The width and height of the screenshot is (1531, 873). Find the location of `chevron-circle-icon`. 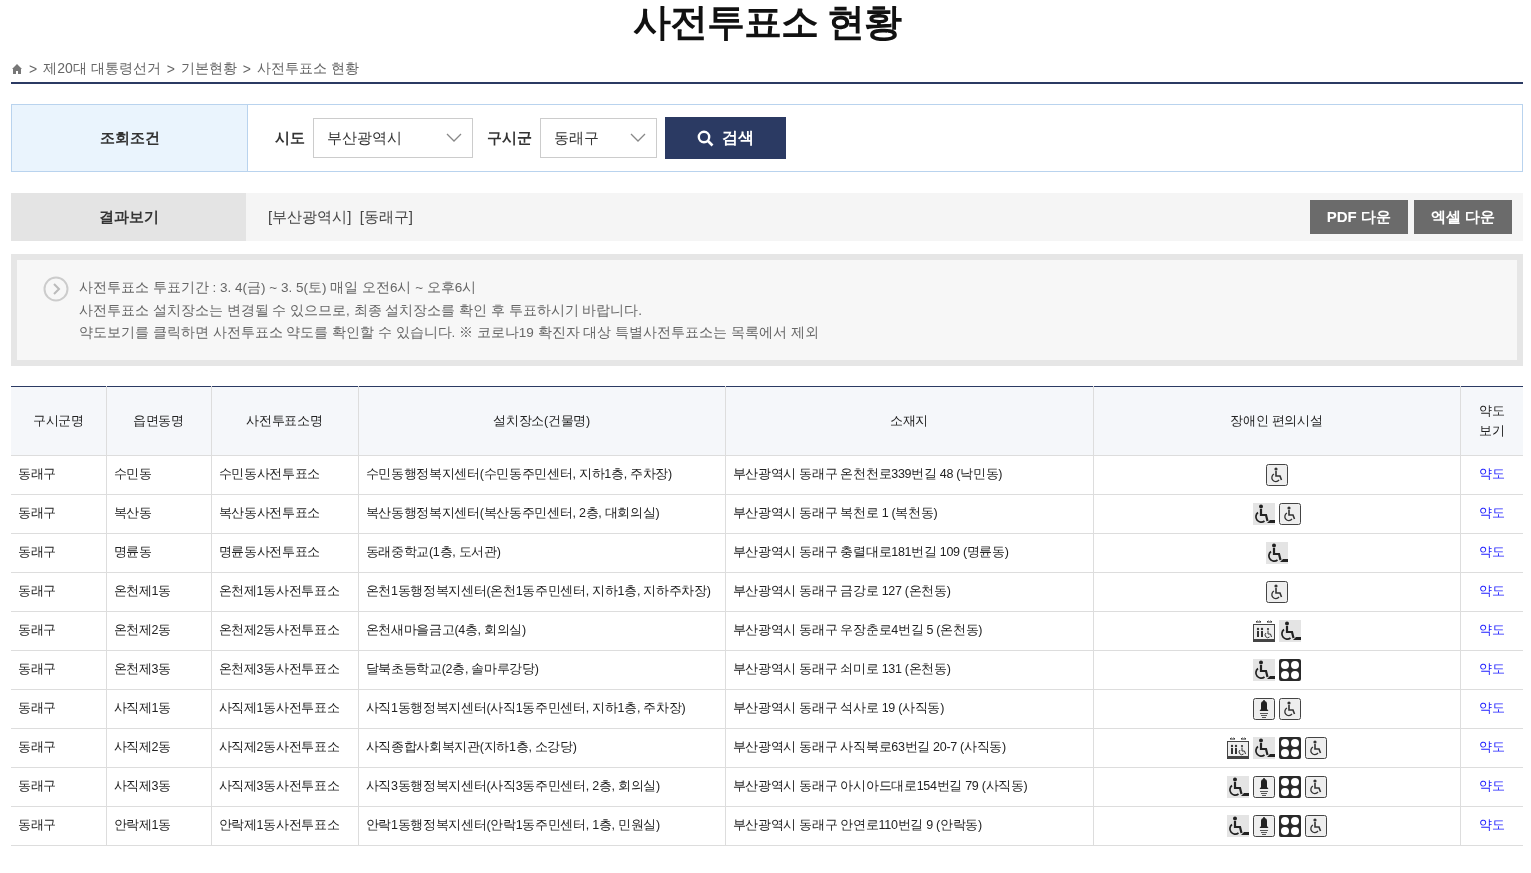

chevron-circle-icon is located at coordinates (56, 289).